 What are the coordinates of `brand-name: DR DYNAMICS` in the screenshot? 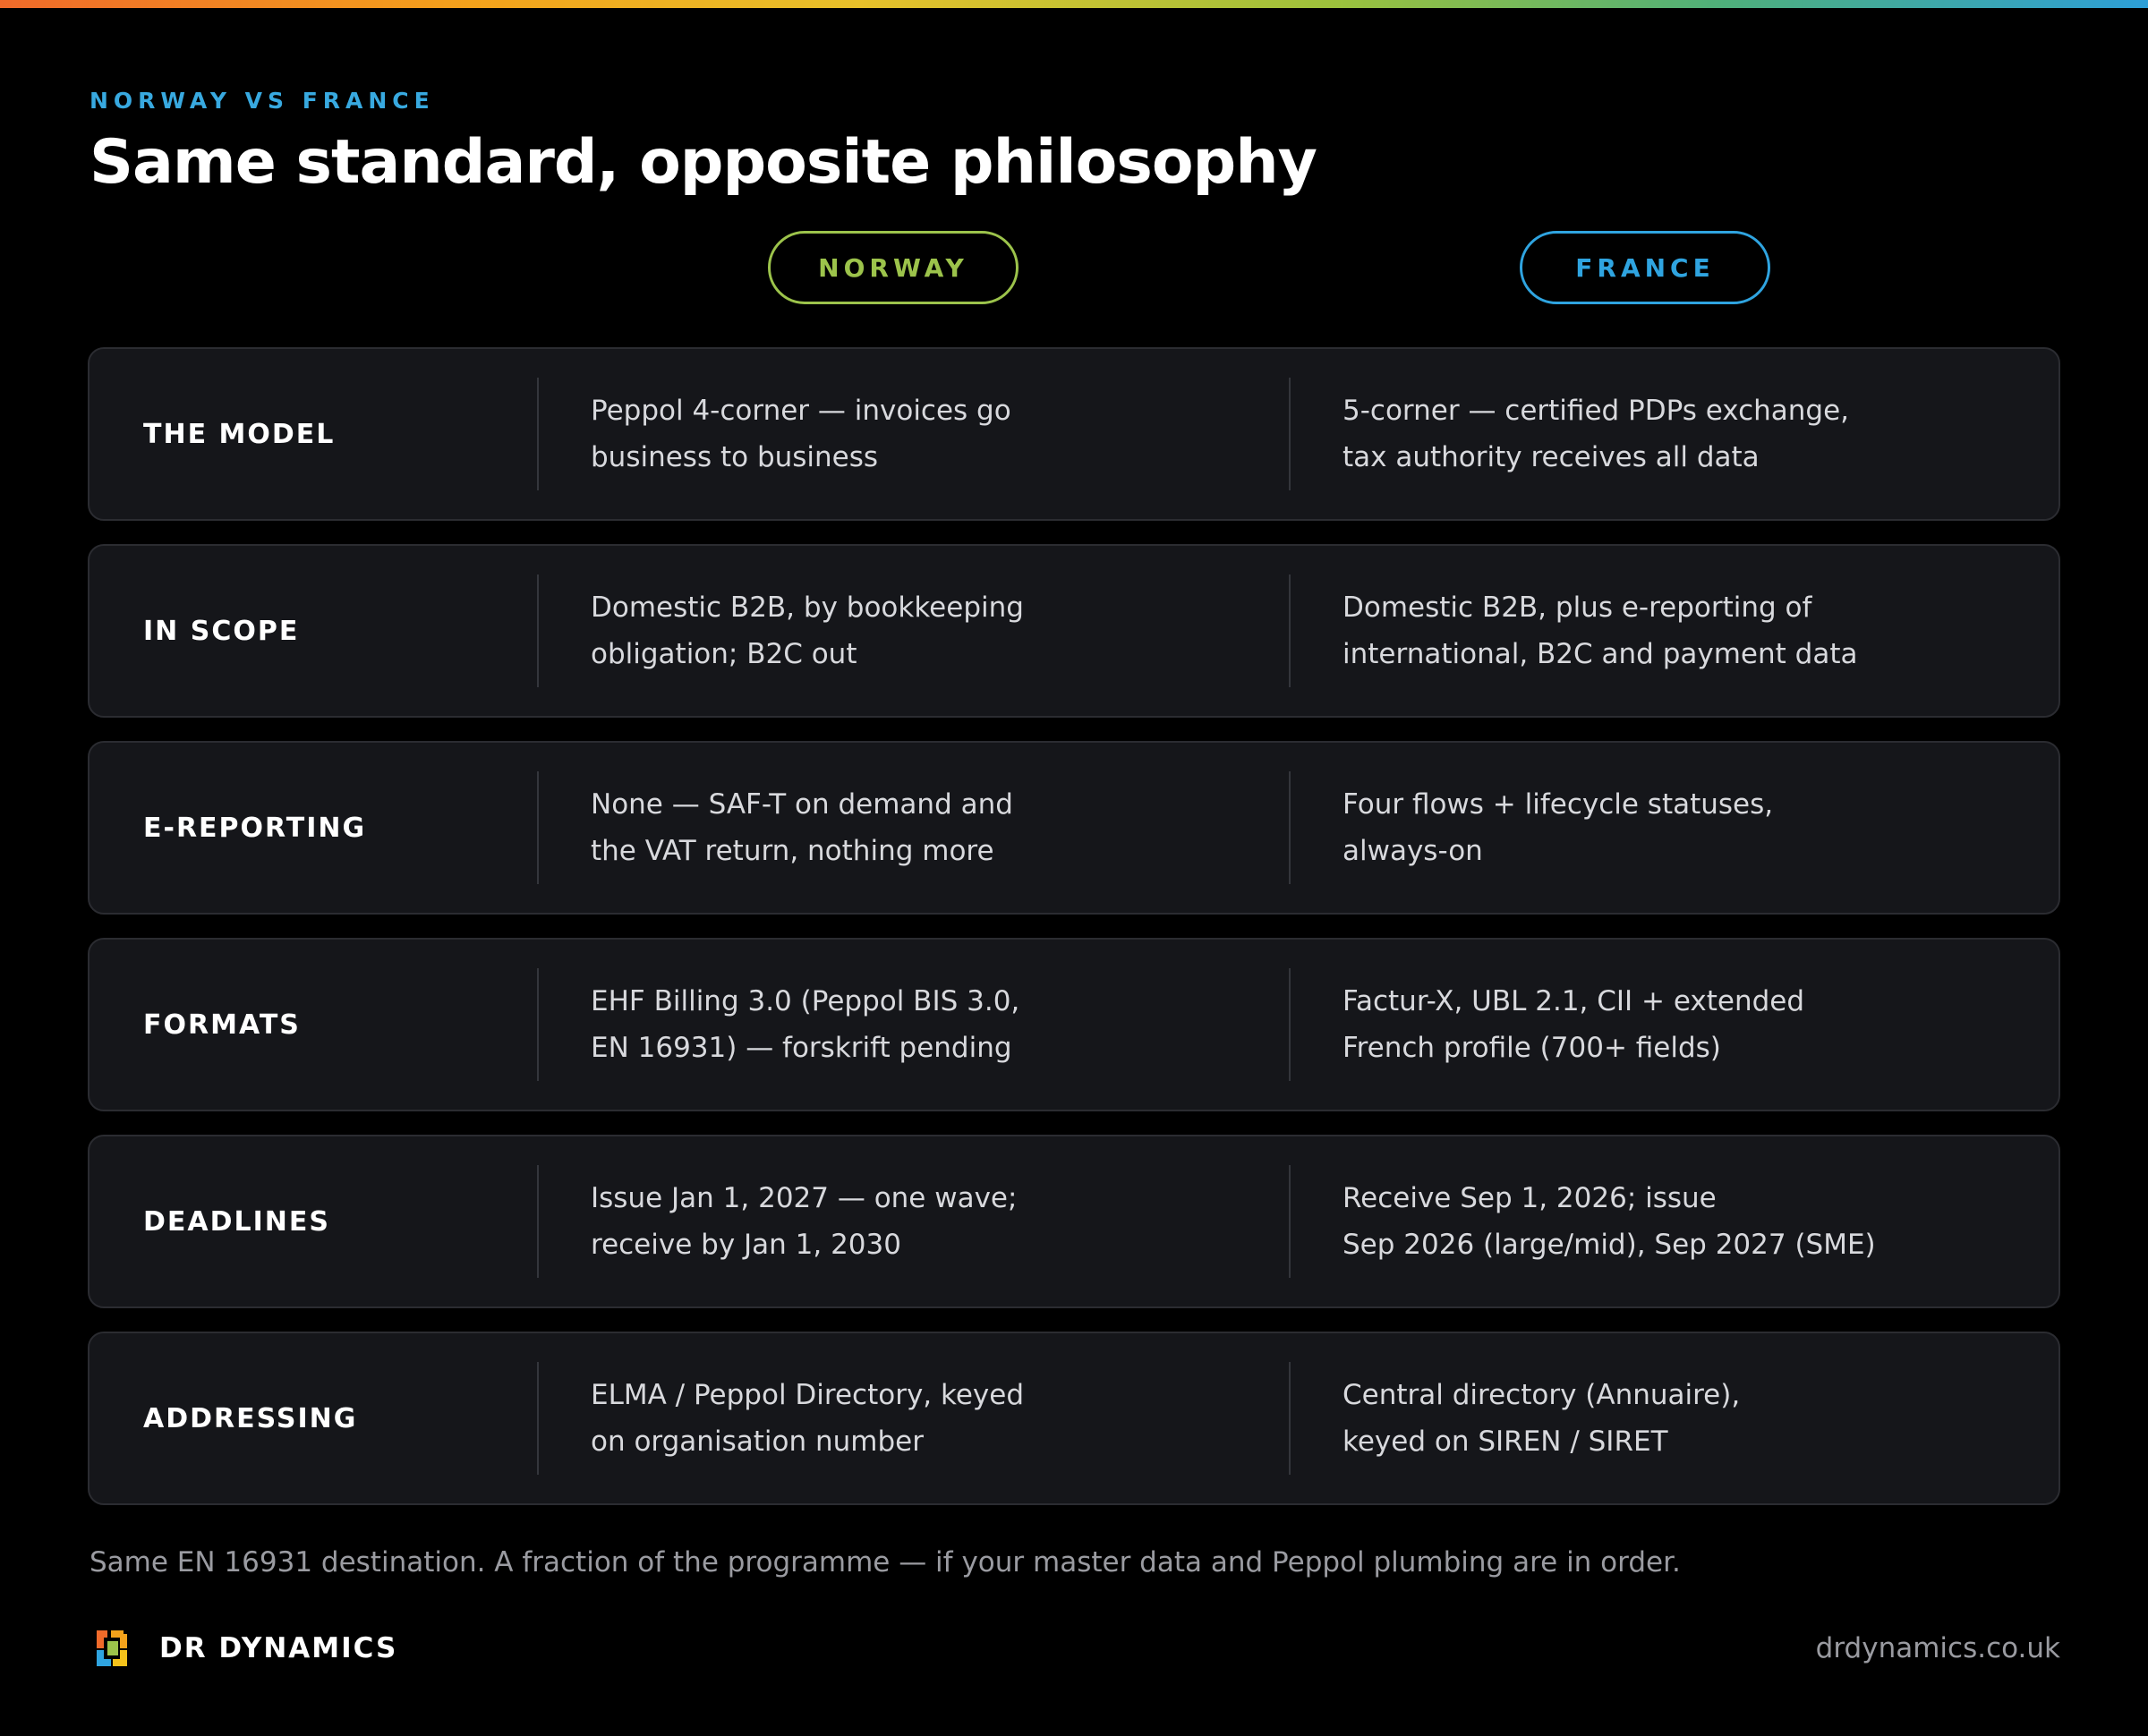 It's located at (278, 1648).